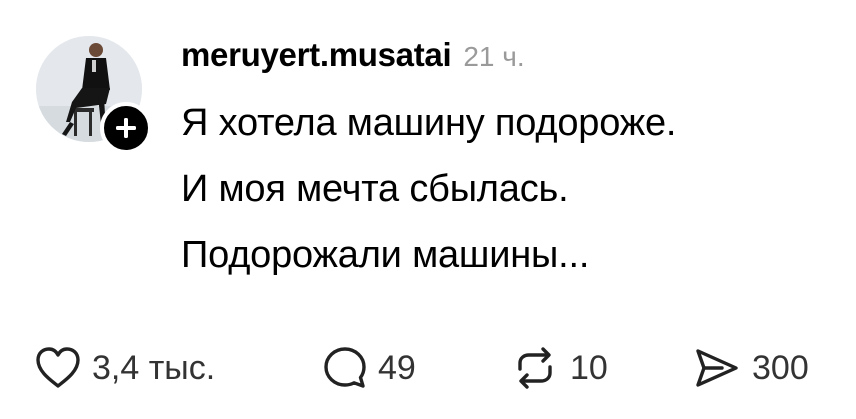 The height and width of the screenshot is (419, 856). What do you see at coordinates (369, 368) in the screenshot?
I see `comment-button: 49` at bounding box center [369, 368].